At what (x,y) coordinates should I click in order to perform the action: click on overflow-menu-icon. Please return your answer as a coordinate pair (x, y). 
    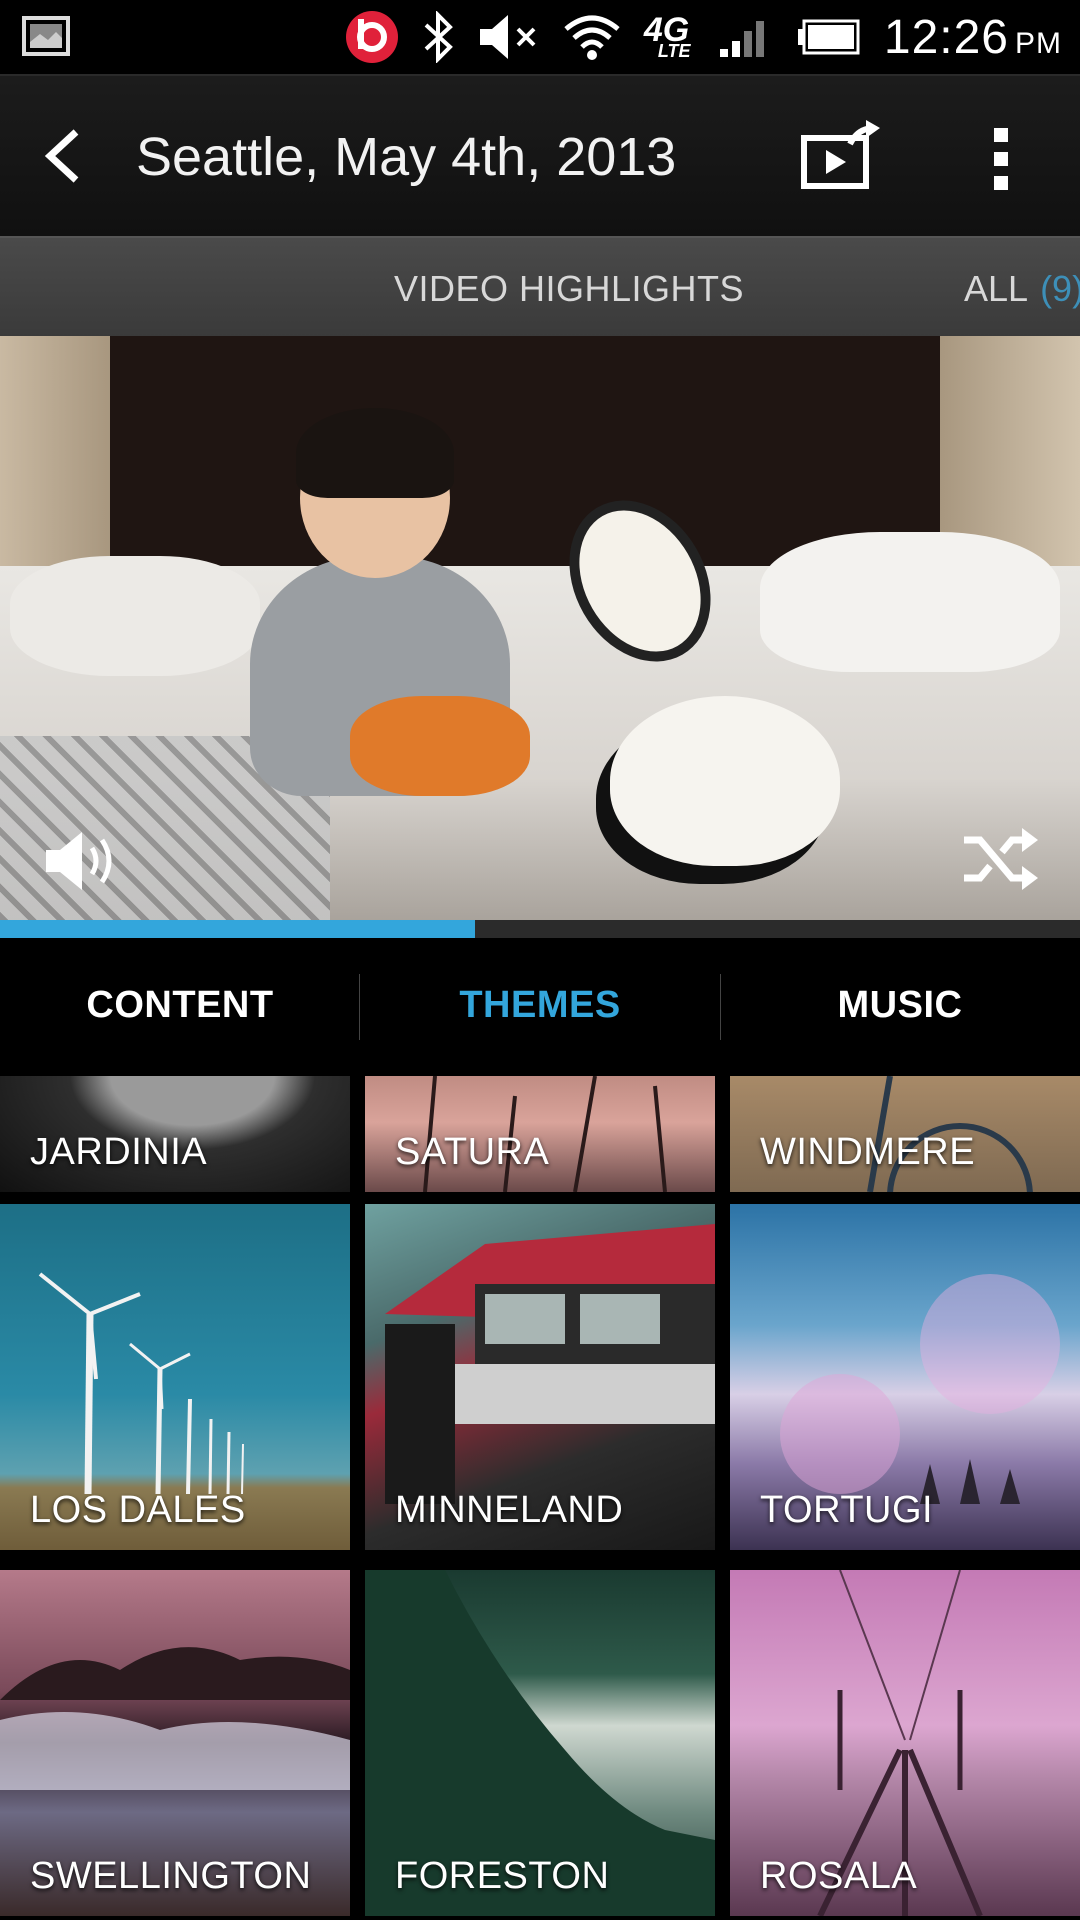
    Looking at the image, I should click on (1002, 159).